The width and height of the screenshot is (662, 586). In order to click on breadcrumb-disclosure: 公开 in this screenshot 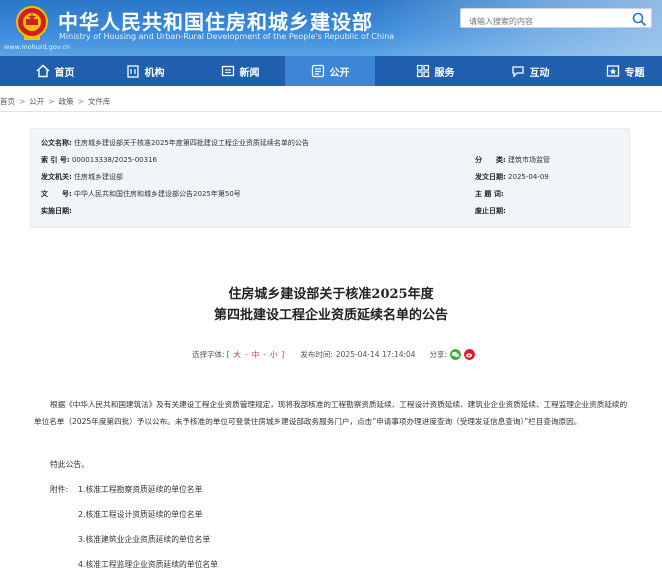, I will do `click(36, 101)`.